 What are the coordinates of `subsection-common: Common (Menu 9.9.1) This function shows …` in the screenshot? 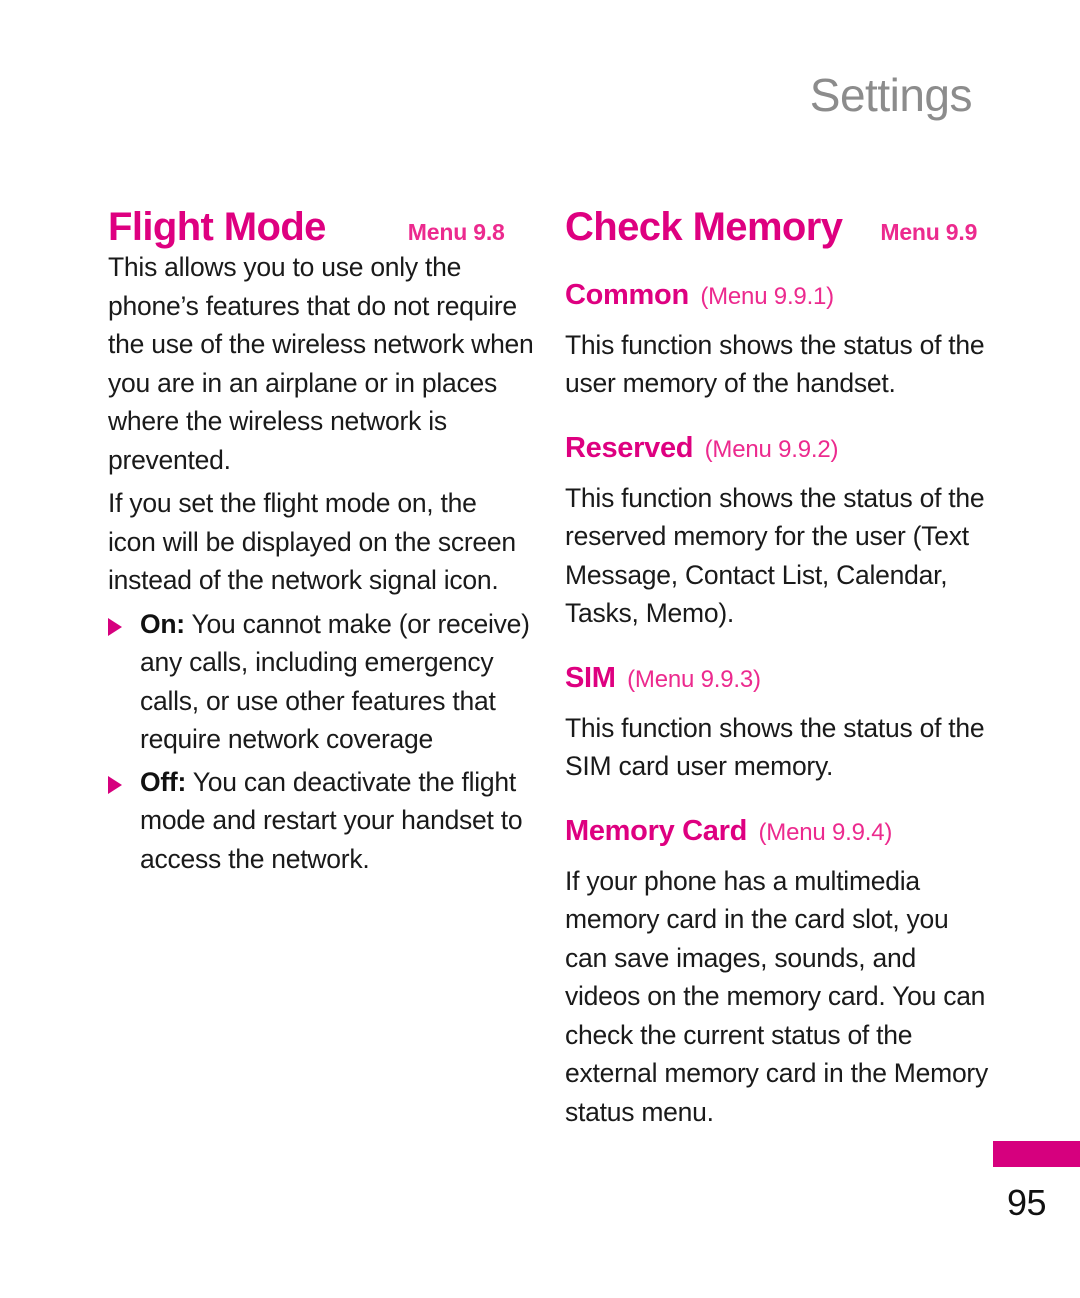 It's located at (780, 341).